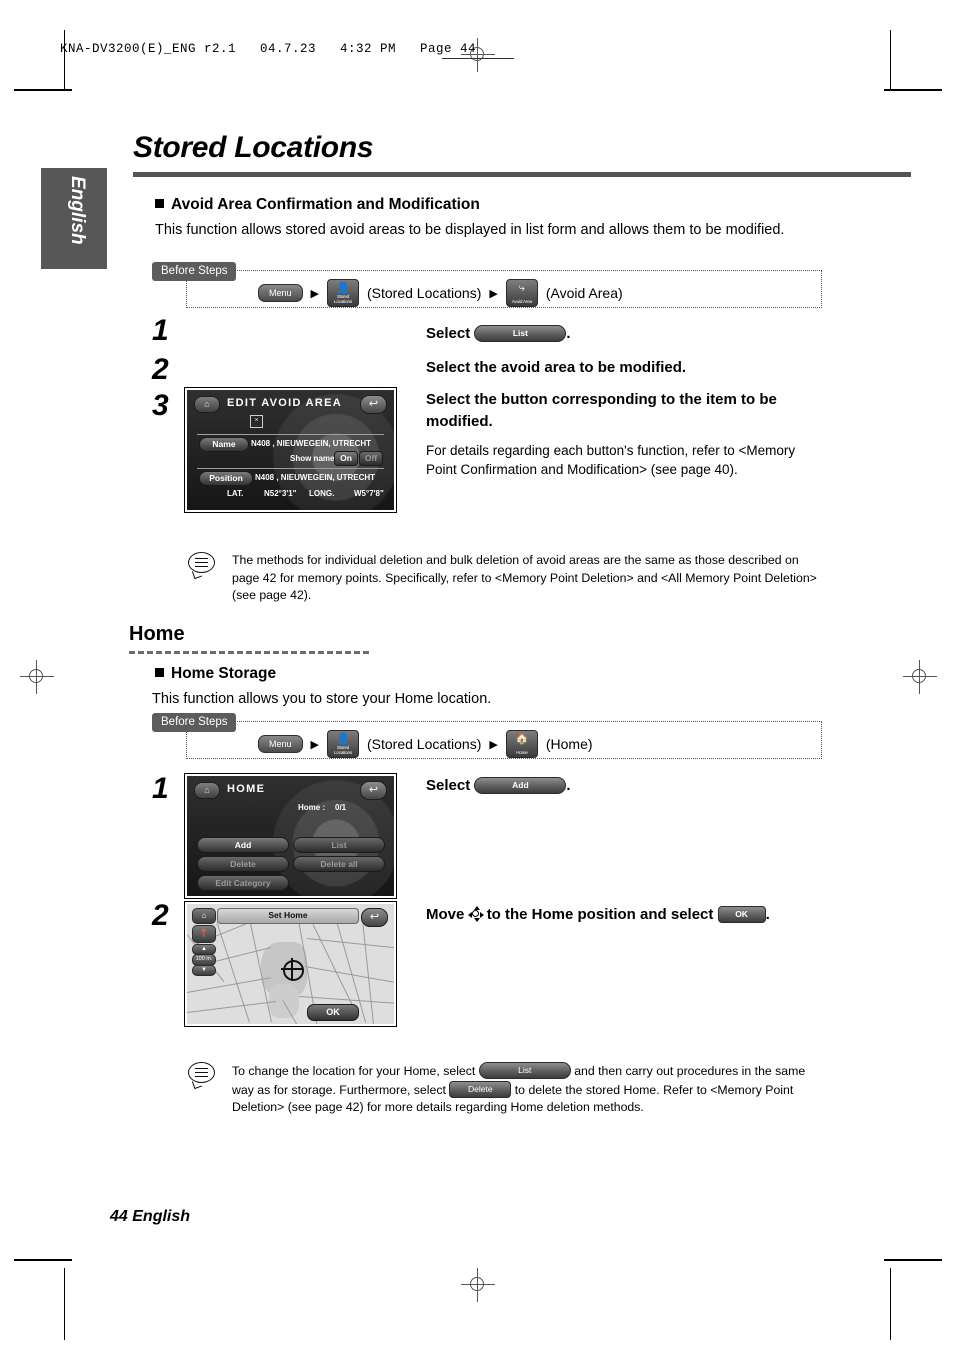  I want to click on language-side-tab-label: English, so click(77, 210).